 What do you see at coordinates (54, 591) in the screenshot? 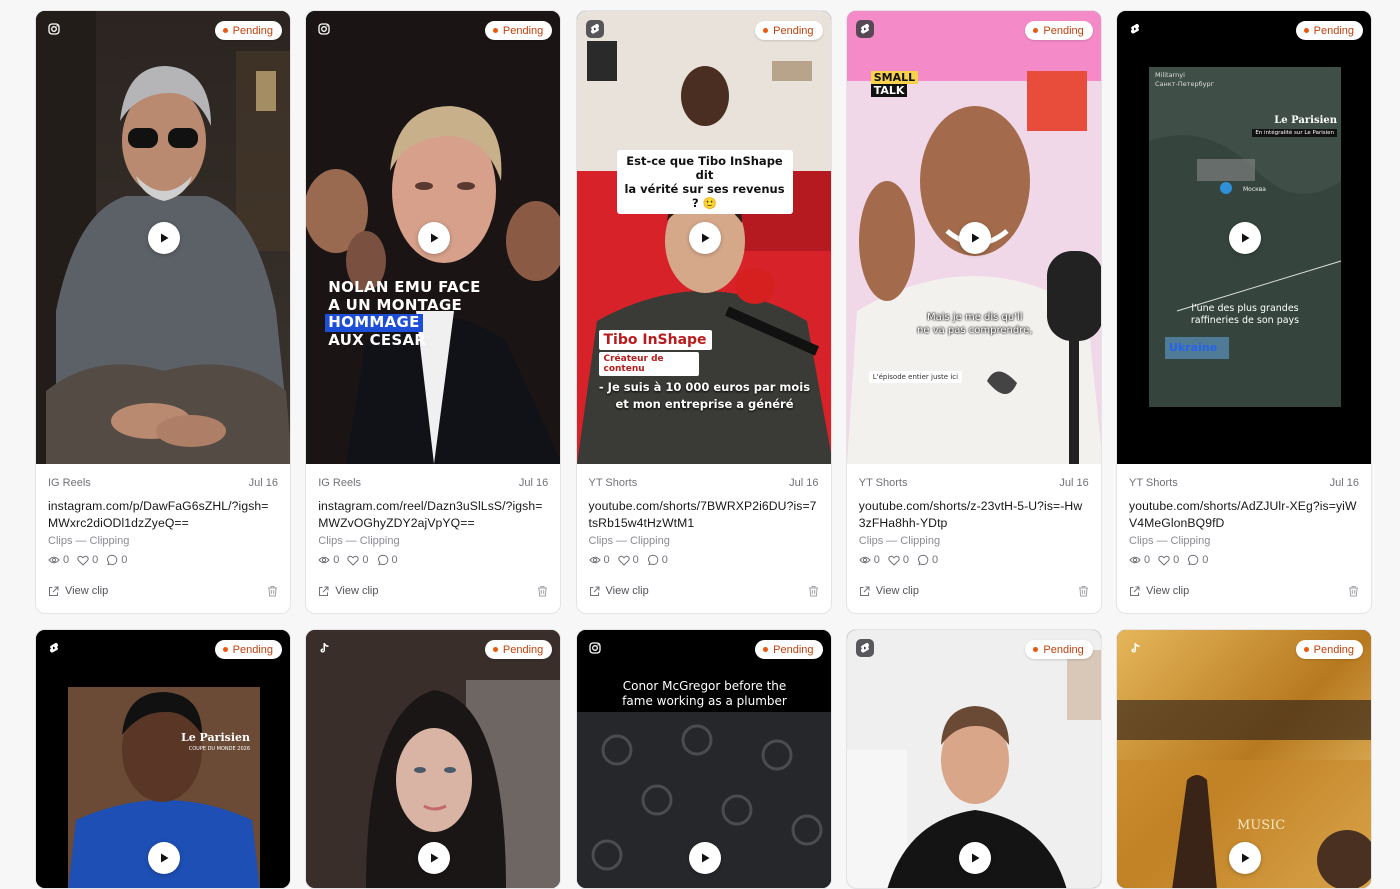
I see `external-link-icon` at bounding box center [54, 591].